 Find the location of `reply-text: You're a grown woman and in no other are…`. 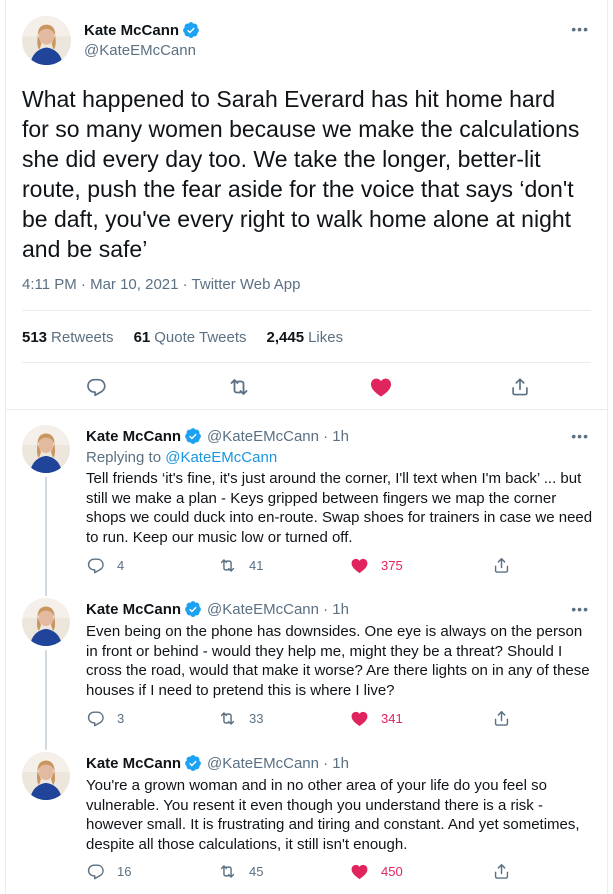

reply-text: You're a grown woman and in no other are… is located at coordinates (333, 815).